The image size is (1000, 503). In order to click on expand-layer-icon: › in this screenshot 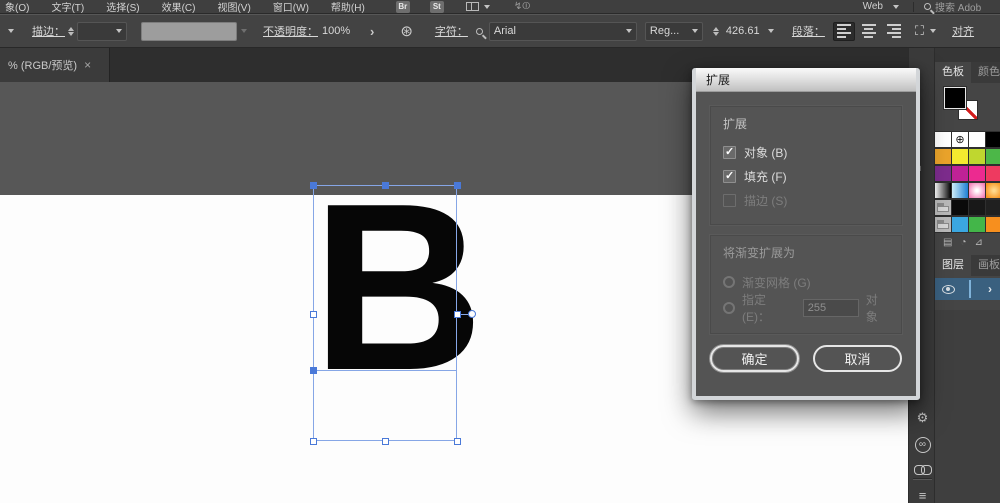, I will do `click(990, 289)`.